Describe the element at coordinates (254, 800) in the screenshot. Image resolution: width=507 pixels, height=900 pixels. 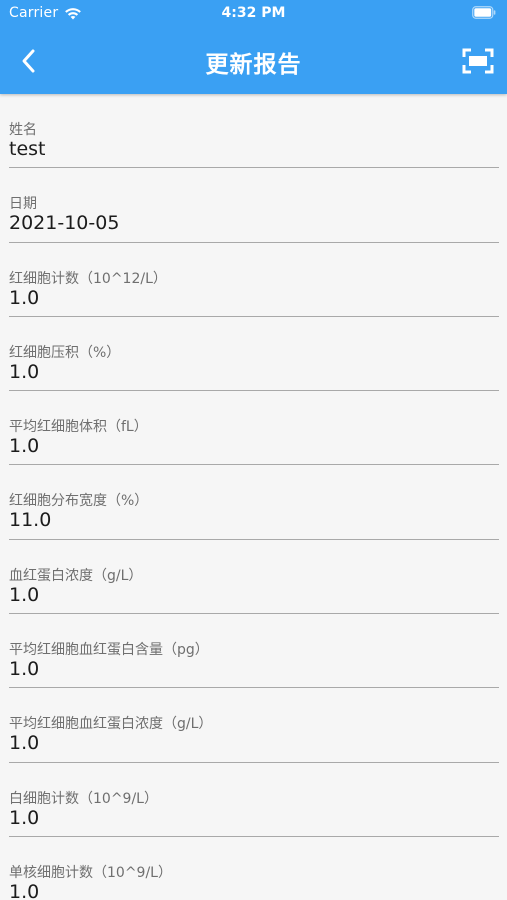
I see `form-field-wbc-count: 白细胞计数（10^9/L） 1.0` at that location.